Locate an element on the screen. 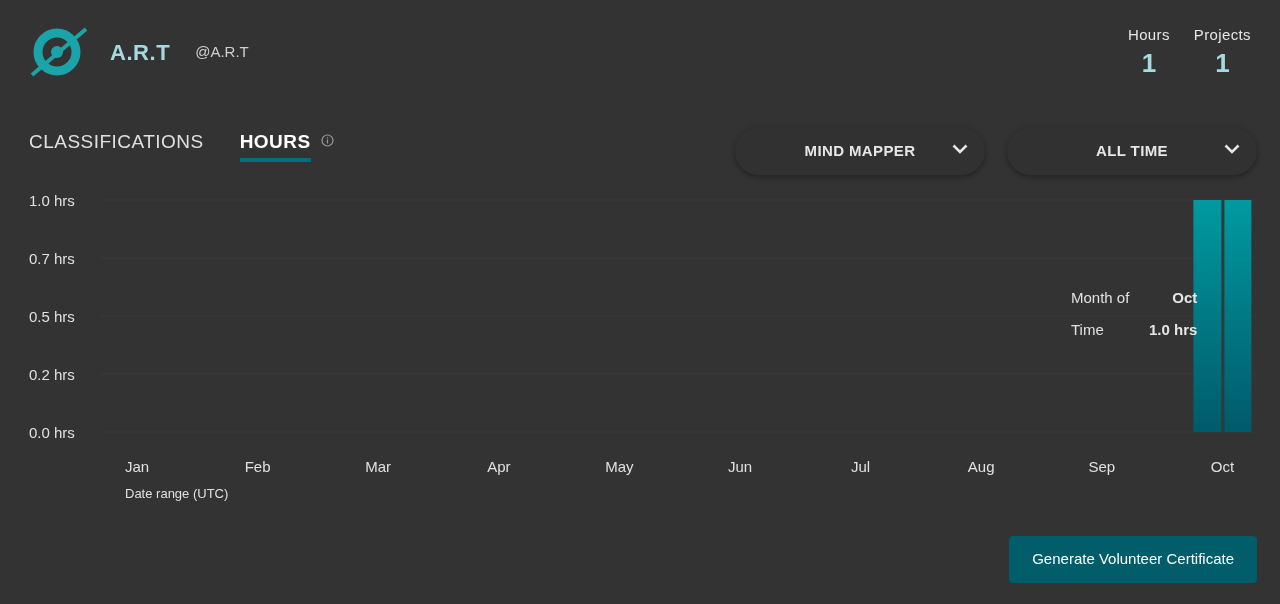 The image size is (1280, 604). generate-certificate-button: Generate Volunteer Certificate is located at coordinates (1133, 559).